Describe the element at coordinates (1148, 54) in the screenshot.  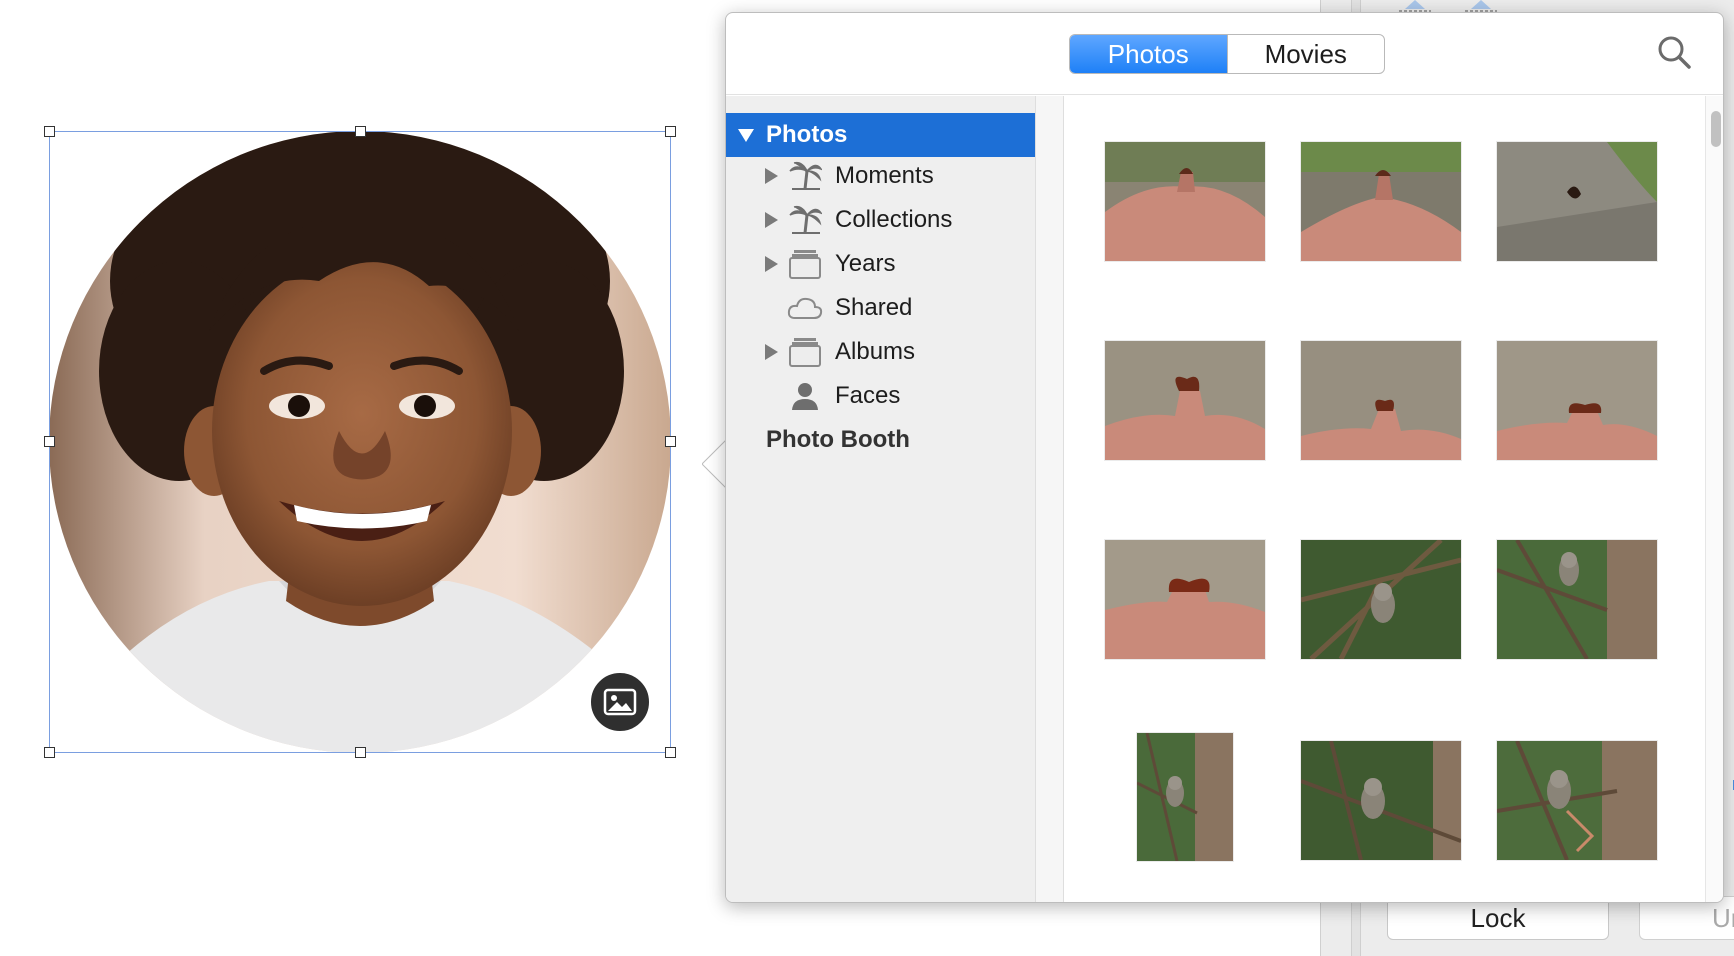
I see `segment-photos: Photos` at that location.